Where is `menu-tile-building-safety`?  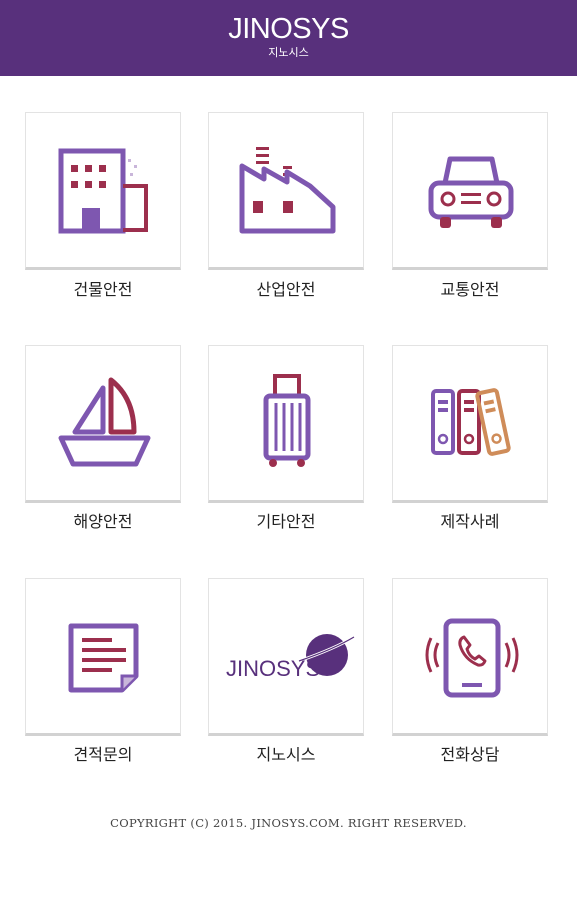 menu-tile-building-safety is located at coordinates (103, 191).